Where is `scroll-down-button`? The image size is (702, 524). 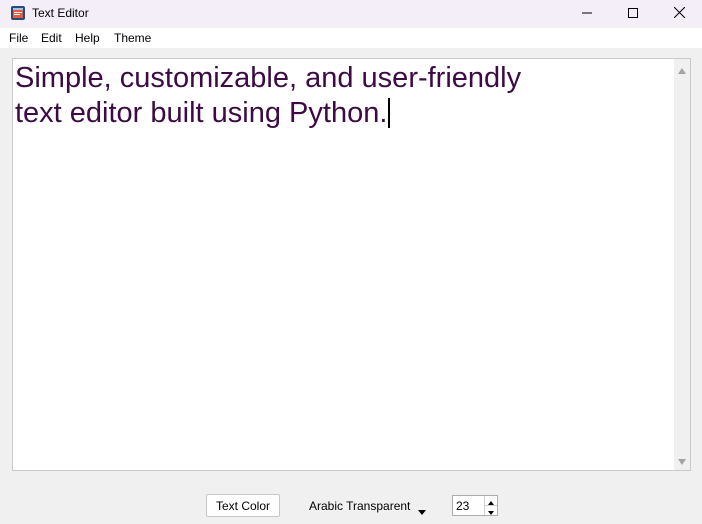
scroll-down-button is located at coordinates (682, 460).